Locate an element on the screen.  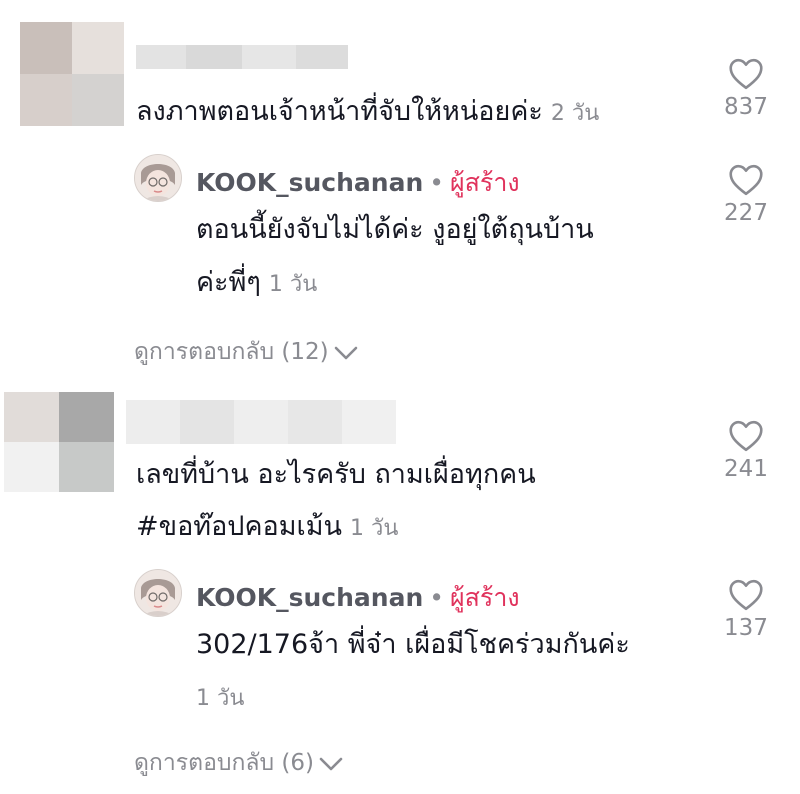
comment-text: ลงภาพตอนเจ้าหน้าที่จับให้หน่อยค่ะ 2 วัน is located at coordinates (367, 113).